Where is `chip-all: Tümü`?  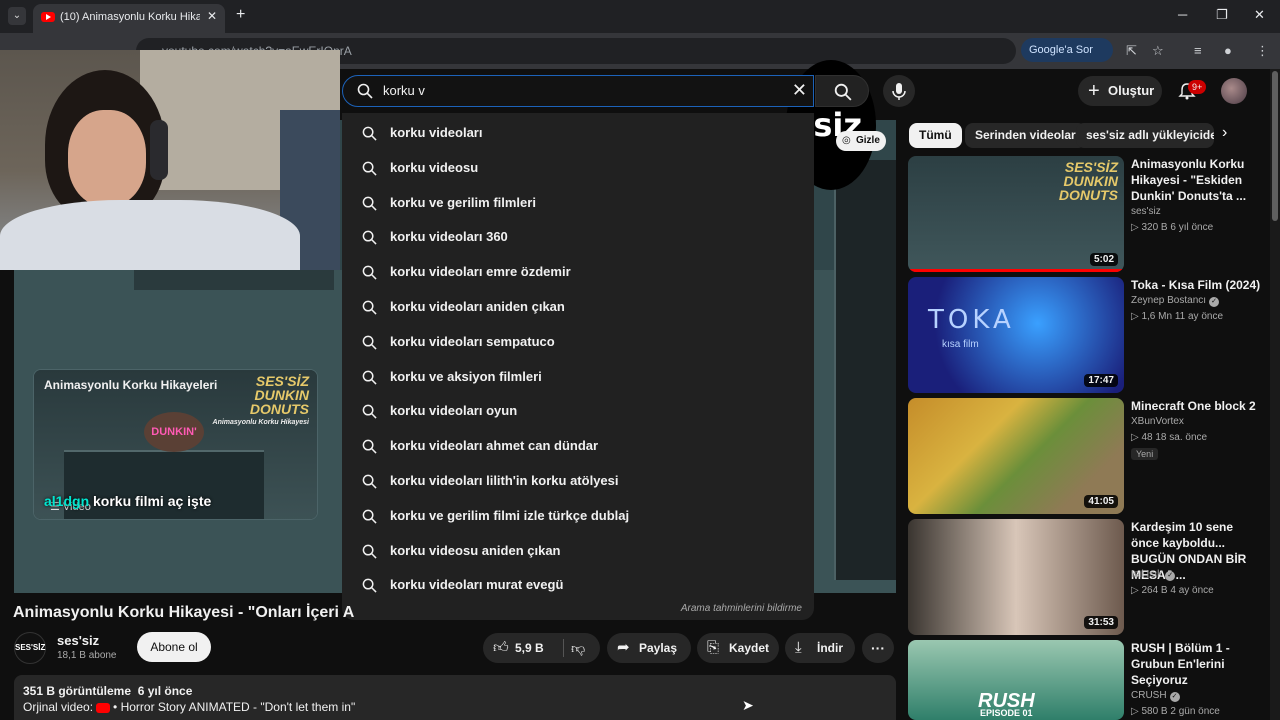
chip-all: Tümü is located at coordinates (935, 135).